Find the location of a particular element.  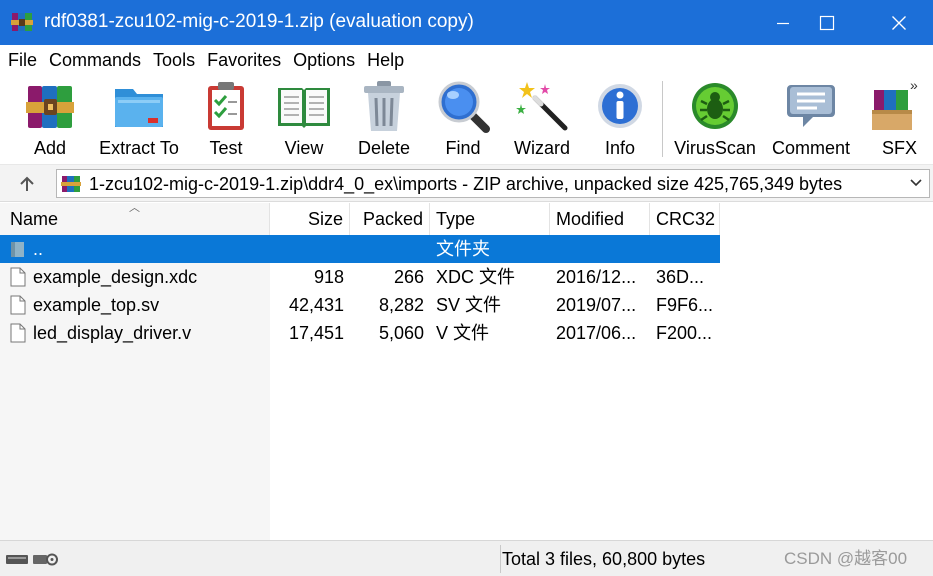

menu-options: Options is located at coordinates (324, 60).